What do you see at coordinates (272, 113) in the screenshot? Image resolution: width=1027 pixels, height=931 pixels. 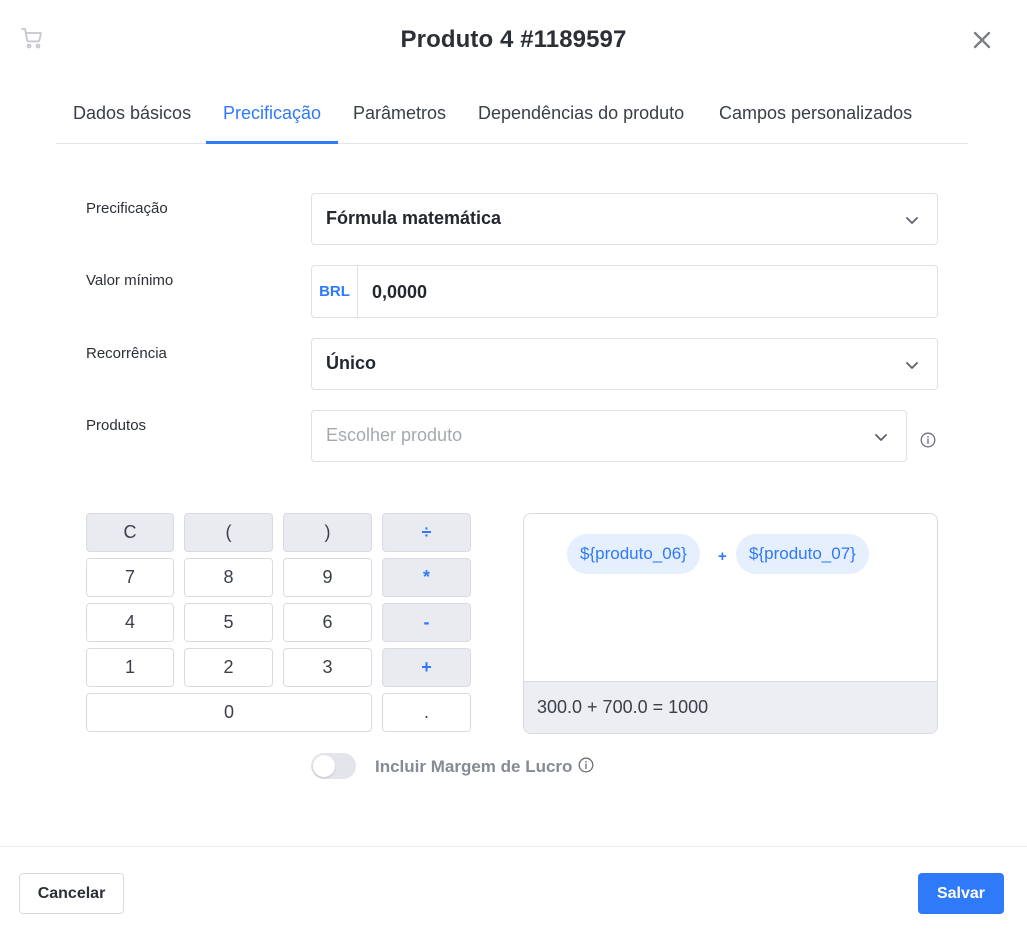 I see `tab-precificacao: Precificação` at bounding box center [272, 113].